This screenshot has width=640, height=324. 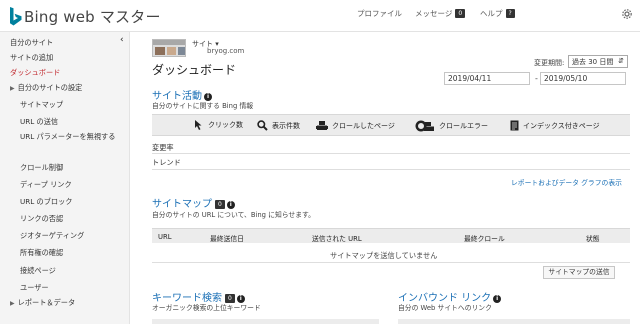 What do you see at coordinates (460, 13) in the screenshot?
I see `messages-count-badge: 0` at bounding box center [460, 13].